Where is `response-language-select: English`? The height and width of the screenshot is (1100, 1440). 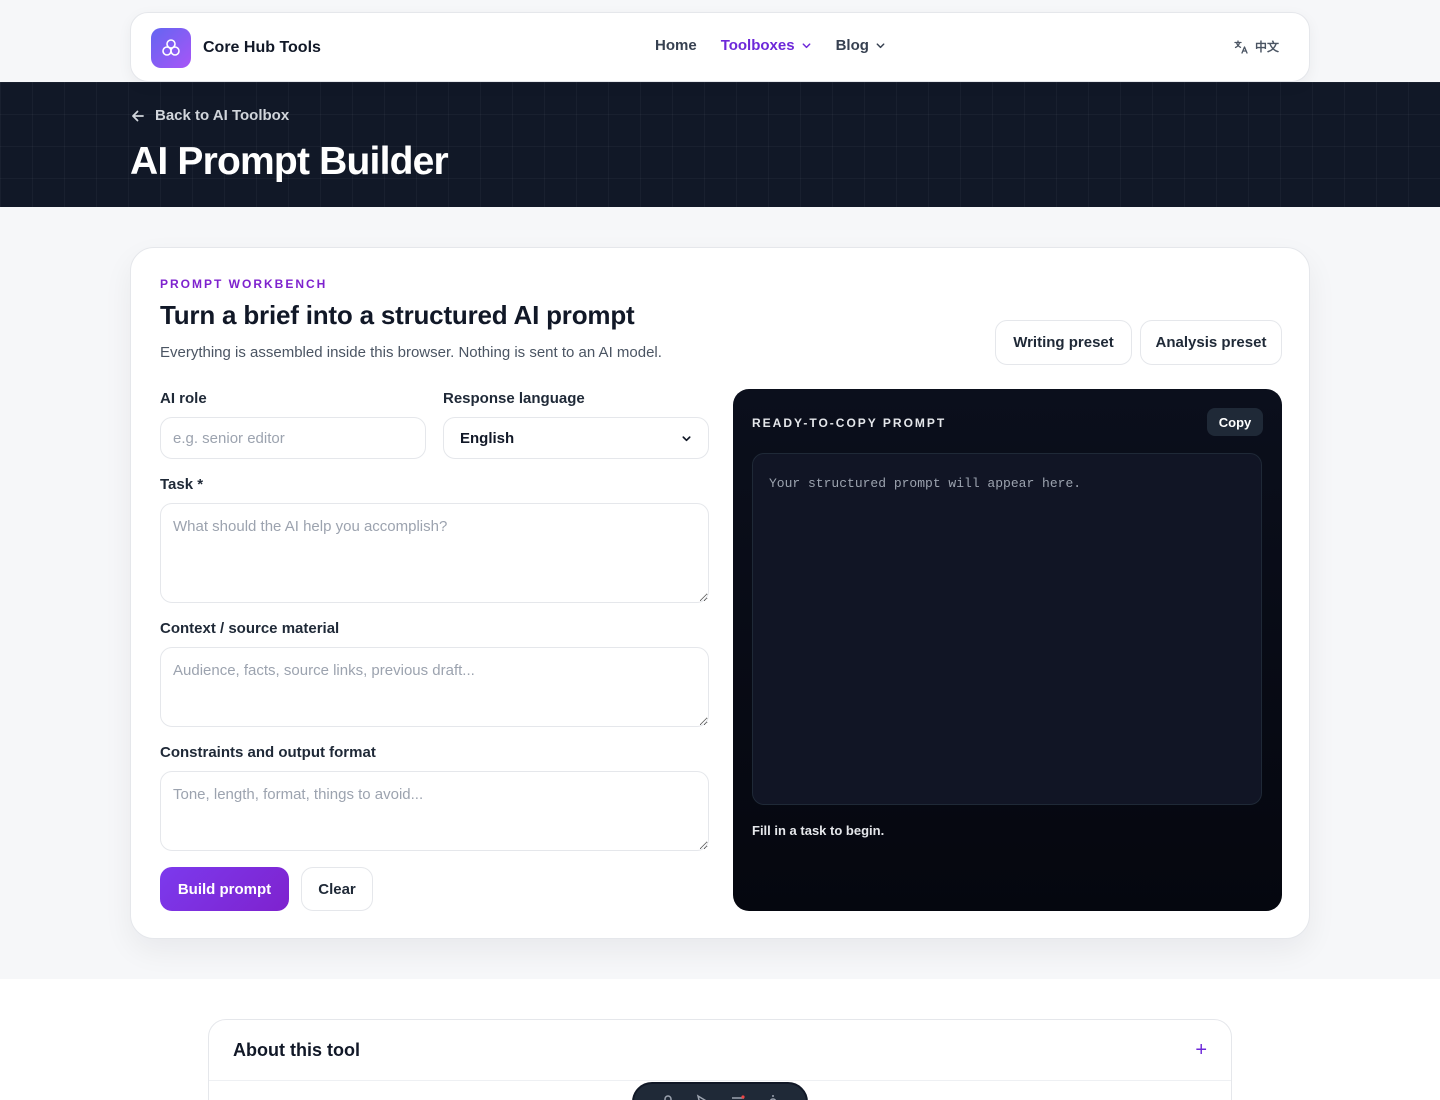
response-language-select: English is located at coordinates (576, 438).